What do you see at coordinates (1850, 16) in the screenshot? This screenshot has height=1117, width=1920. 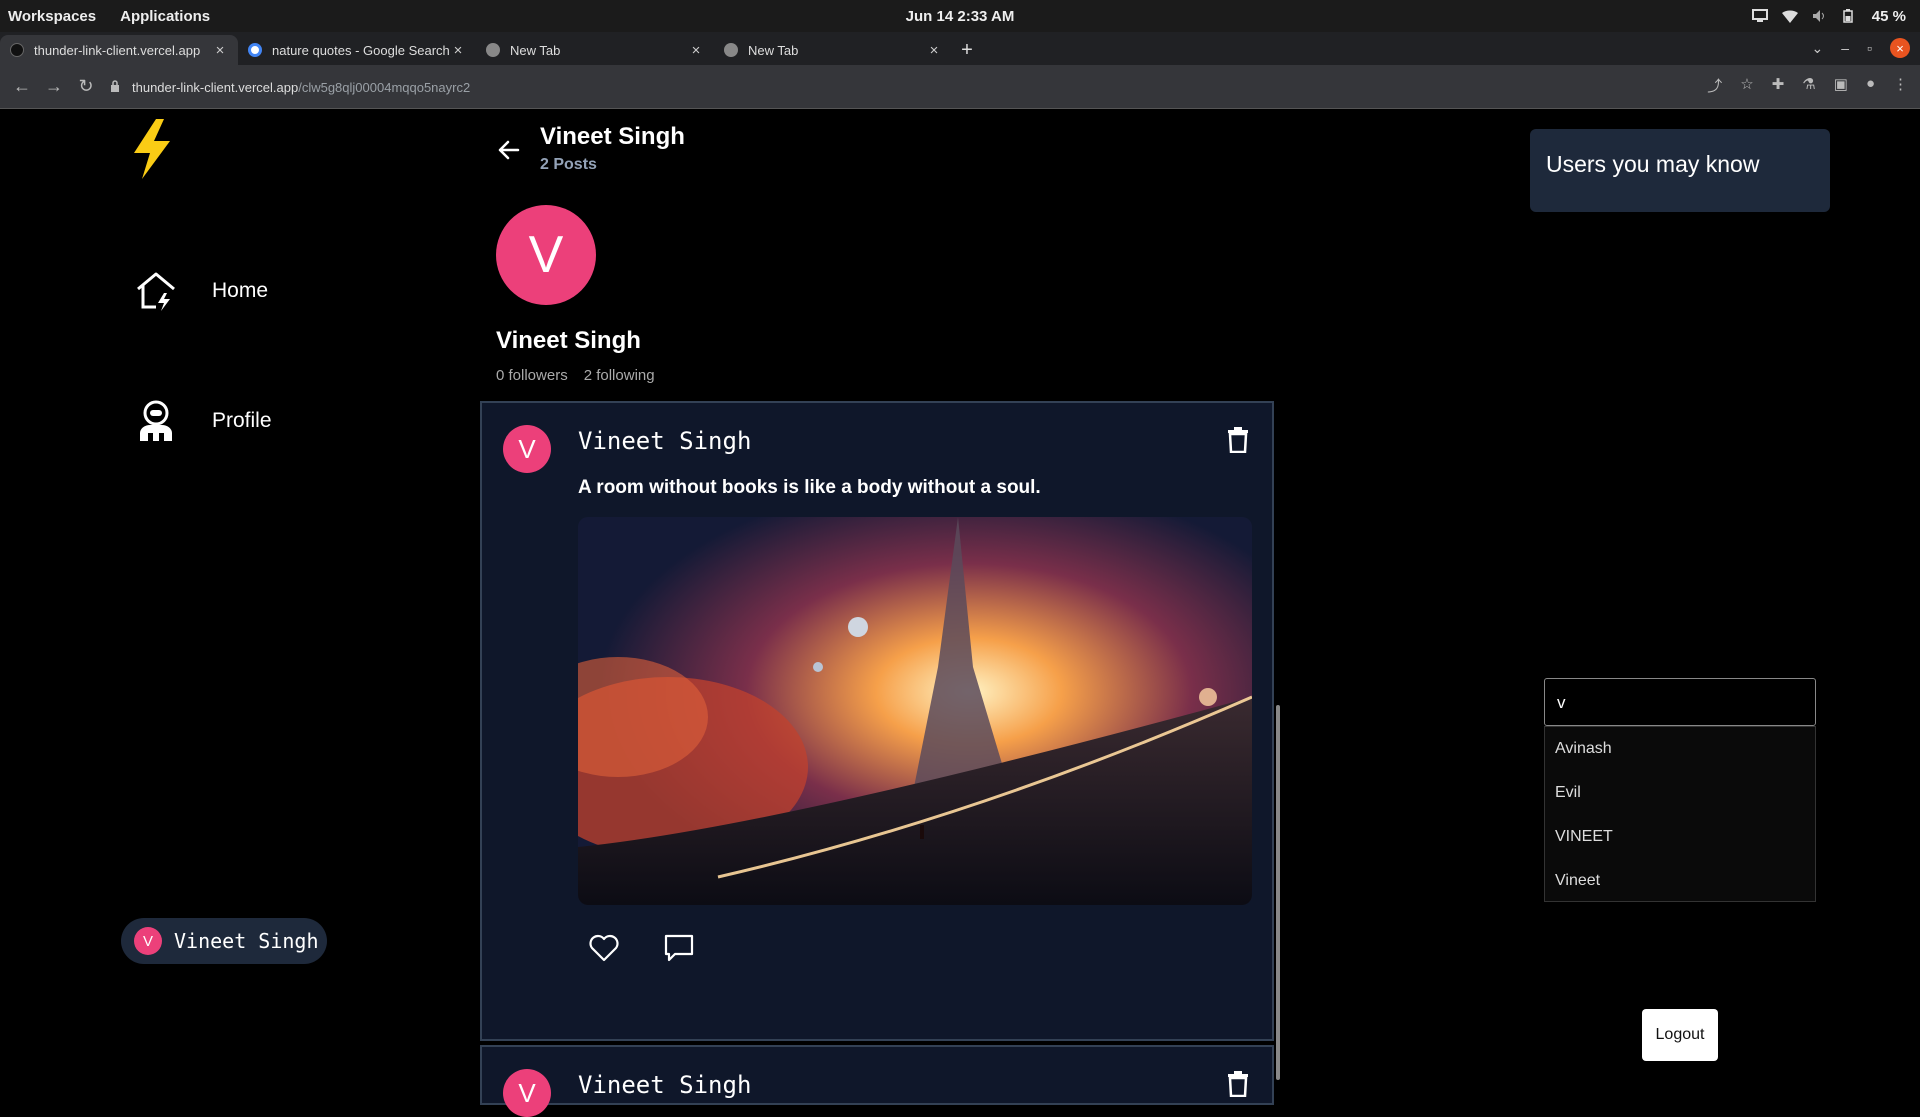 I see `battery-icon` at bounding box center [1850, 16].